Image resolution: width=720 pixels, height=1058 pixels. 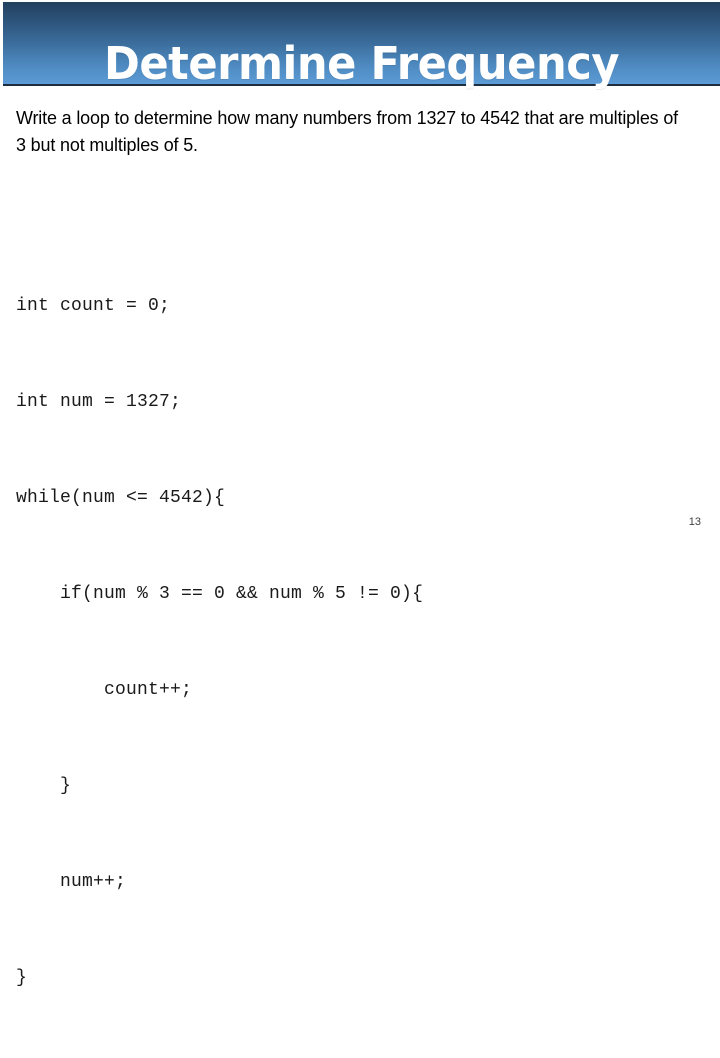 What do you see at coordinates (694, 522) in the screenshot?
I see `page-number: 13` at bounding box center [694, 522].